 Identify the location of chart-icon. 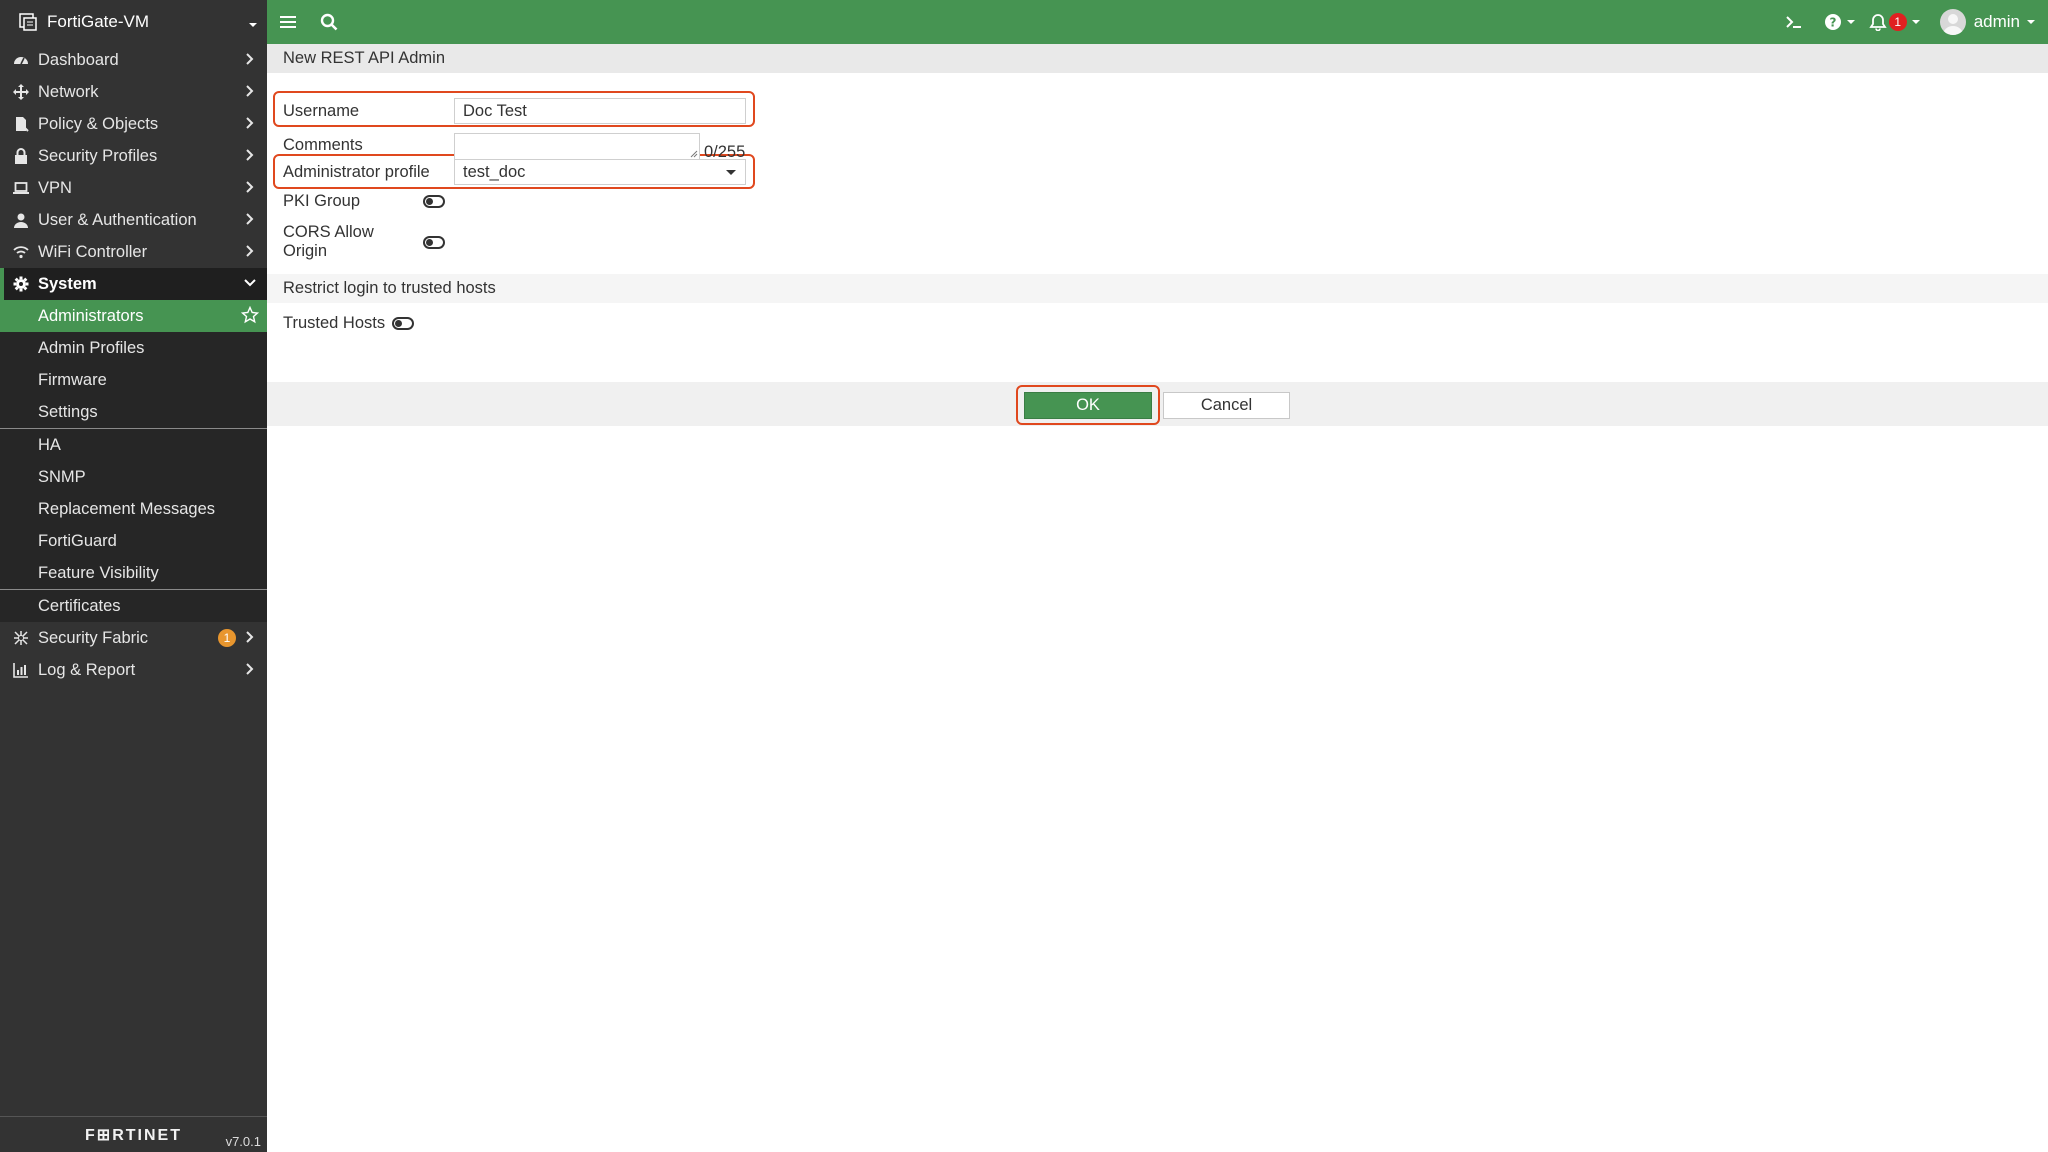
(21, 670).